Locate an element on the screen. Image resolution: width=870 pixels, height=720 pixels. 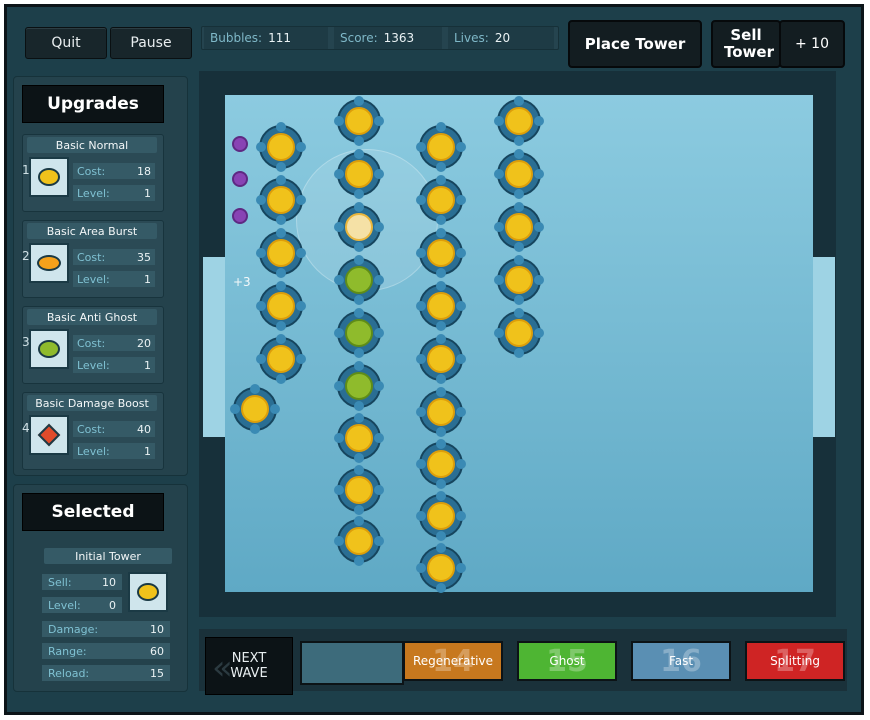
upgrade-number: 1 is located at coordinates (26, 170).